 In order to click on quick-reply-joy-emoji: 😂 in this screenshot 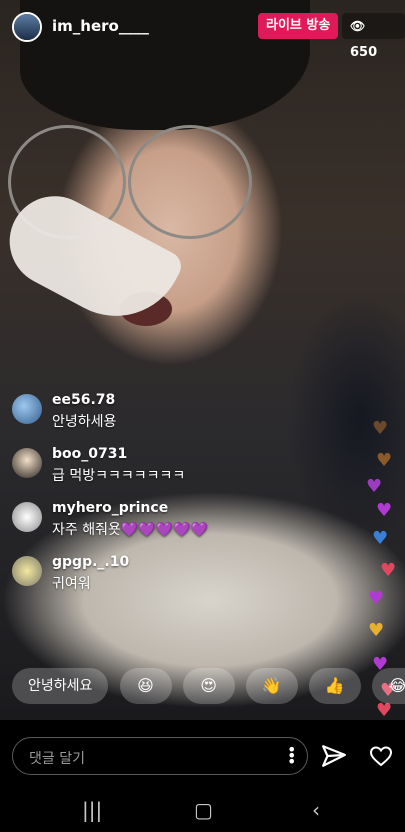, I will do `click(388, 686)`.